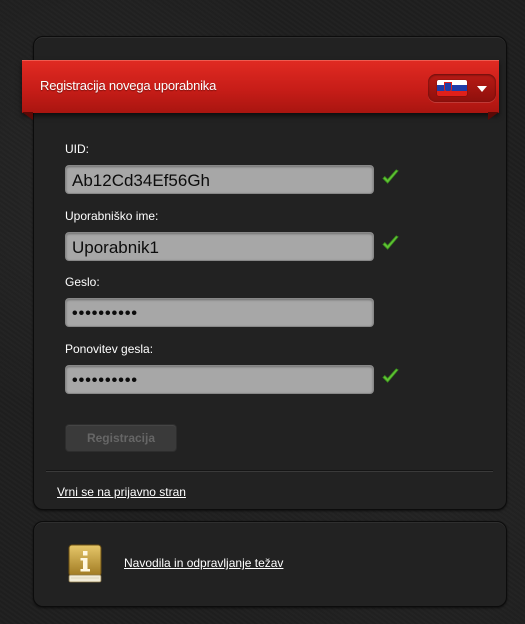  I want to click on username-label: Uporabniško ime:, so click(112, 216).